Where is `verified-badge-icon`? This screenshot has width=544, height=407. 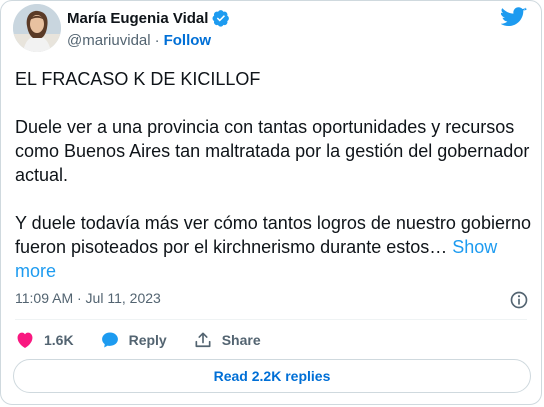
verified-badge-icon is located at coordinates (221, 18).